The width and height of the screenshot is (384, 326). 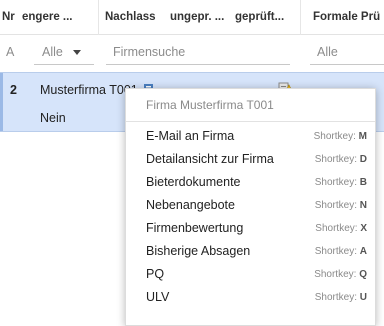 I want to click on menu-item-label: ULV, so click(x=158, y=297).